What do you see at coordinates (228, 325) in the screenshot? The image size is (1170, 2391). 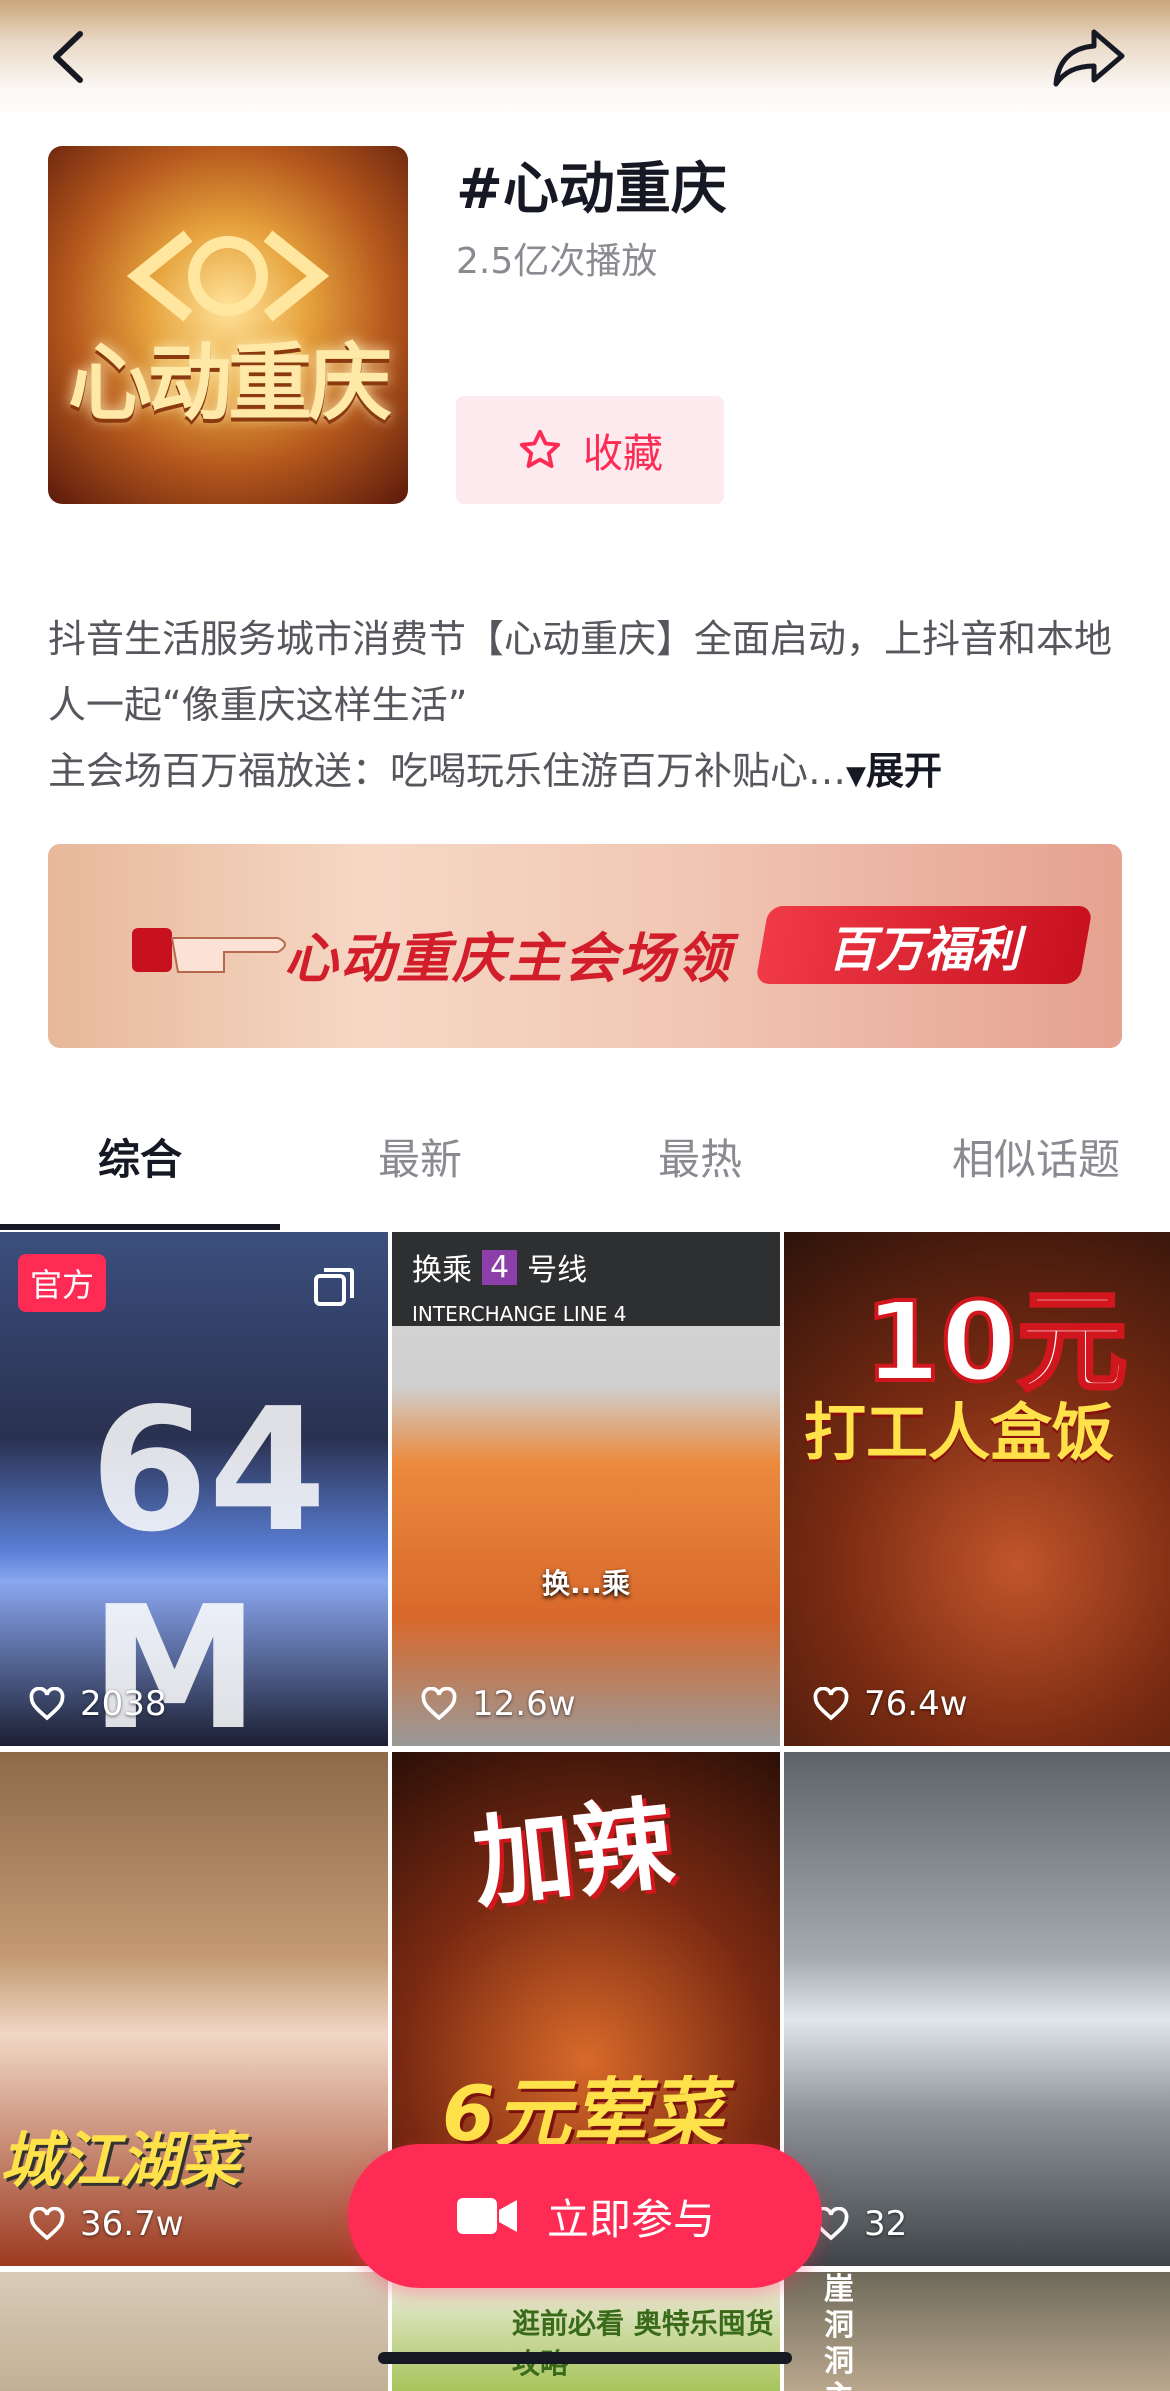 I see `topic-cover-image: 心动重庆` at bounding box center [228, 325].